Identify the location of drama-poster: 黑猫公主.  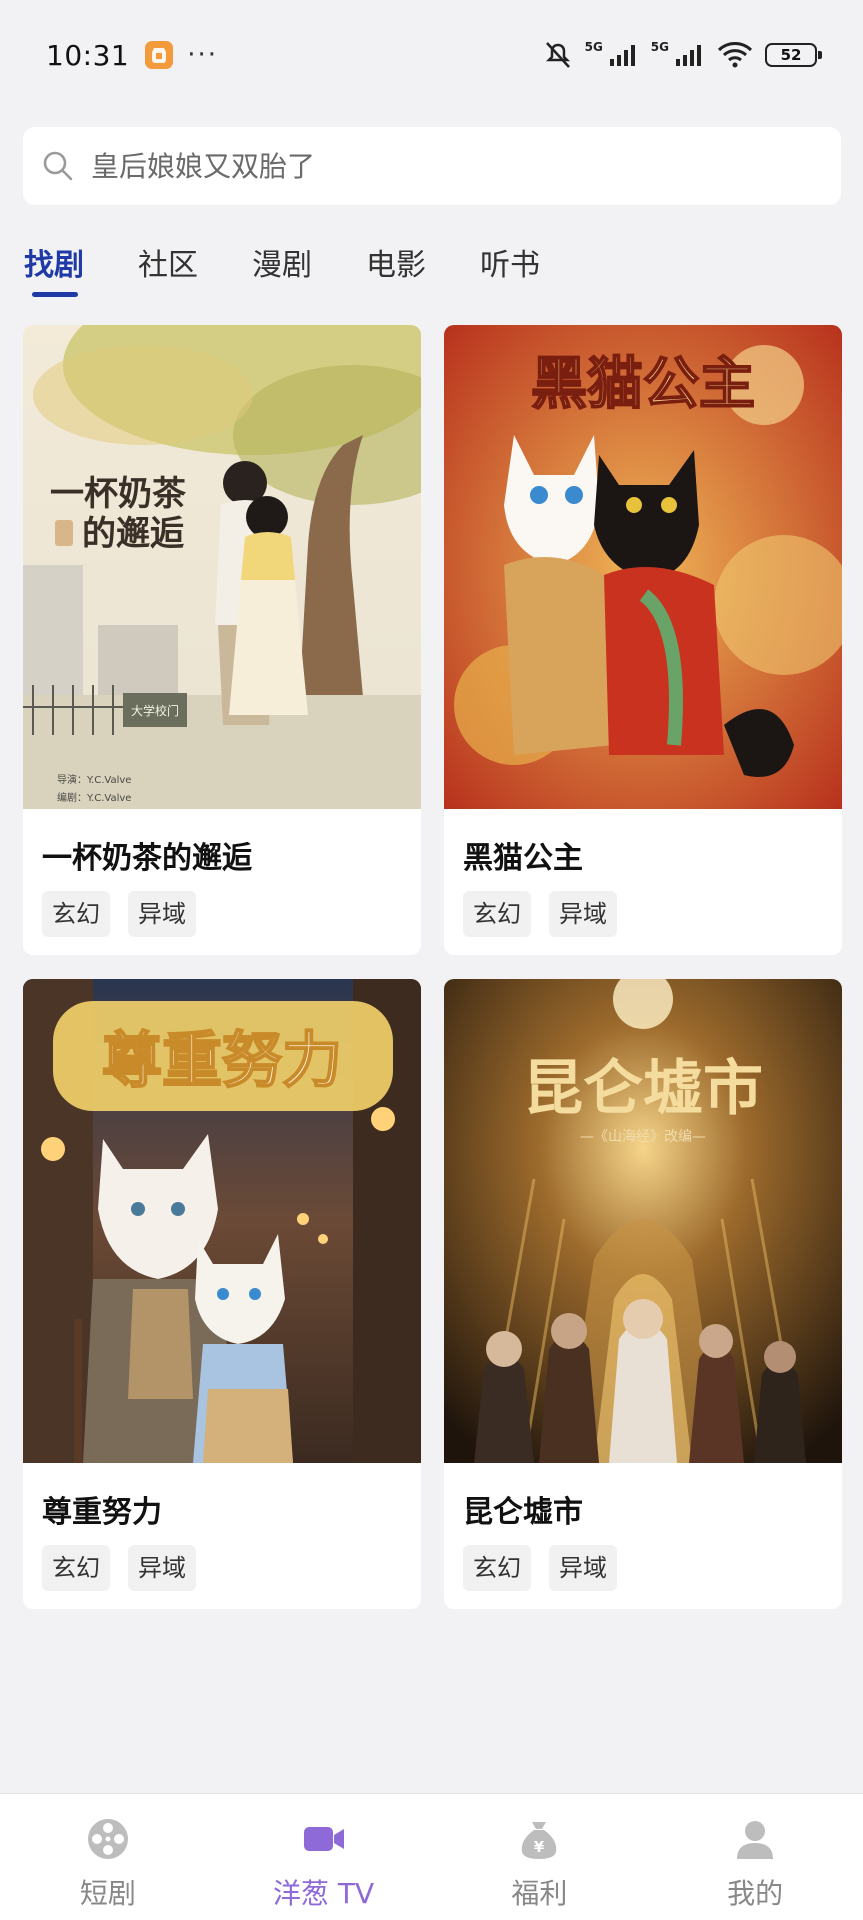
(643, 567).